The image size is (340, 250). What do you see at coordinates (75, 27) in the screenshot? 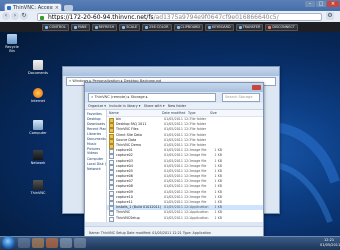
I see `pane-icon` at bounding box center [75, 27].